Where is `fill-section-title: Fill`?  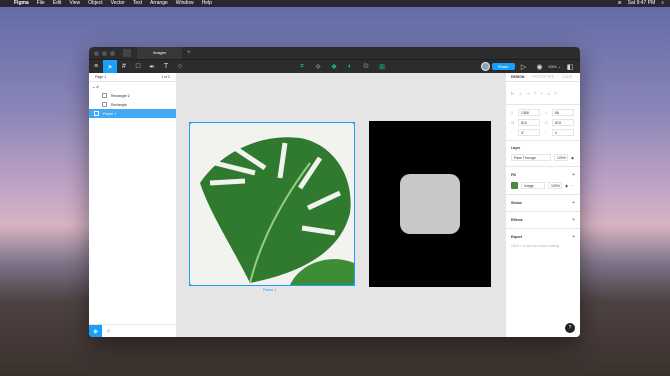 fill-section-title: Fill is located at coordinates (514, 175).